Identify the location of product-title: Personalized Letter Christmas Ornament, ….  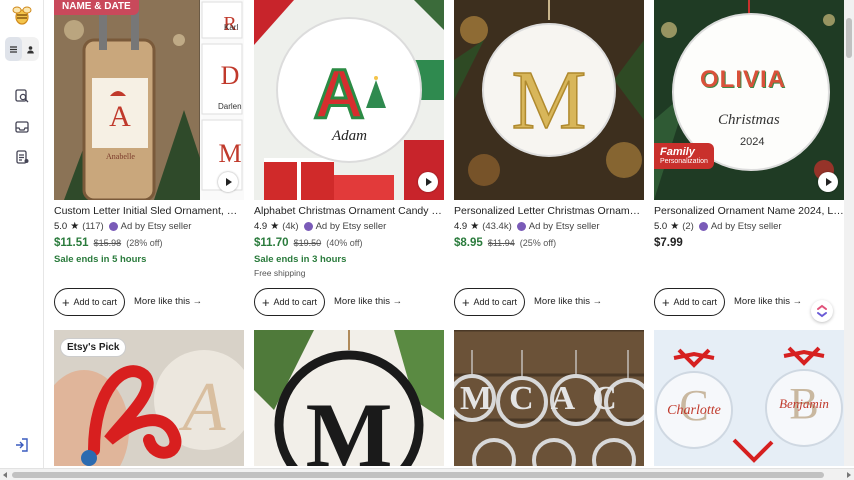
(549, 211).